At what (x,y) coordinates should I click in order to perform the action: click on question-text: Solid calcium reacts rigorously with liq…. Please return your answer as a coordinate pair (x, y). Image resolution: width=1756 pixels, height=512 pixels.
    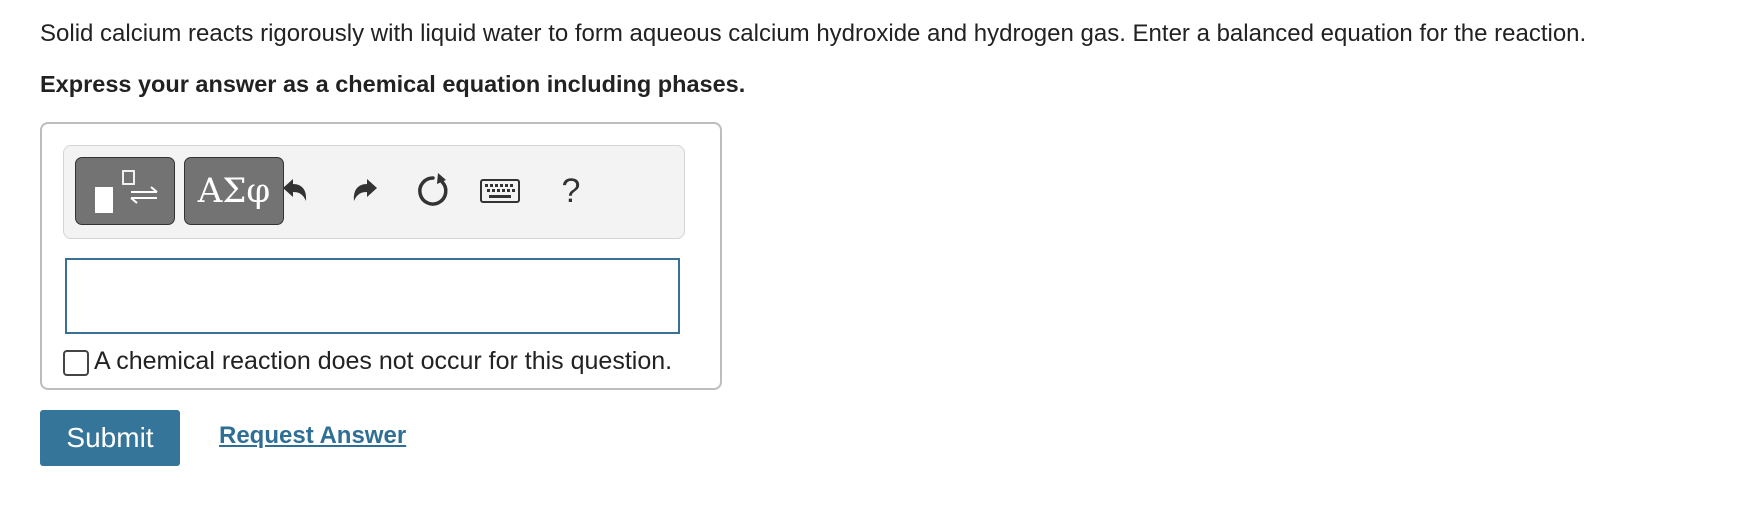
    Looking at the image, I should click on (813, 33).